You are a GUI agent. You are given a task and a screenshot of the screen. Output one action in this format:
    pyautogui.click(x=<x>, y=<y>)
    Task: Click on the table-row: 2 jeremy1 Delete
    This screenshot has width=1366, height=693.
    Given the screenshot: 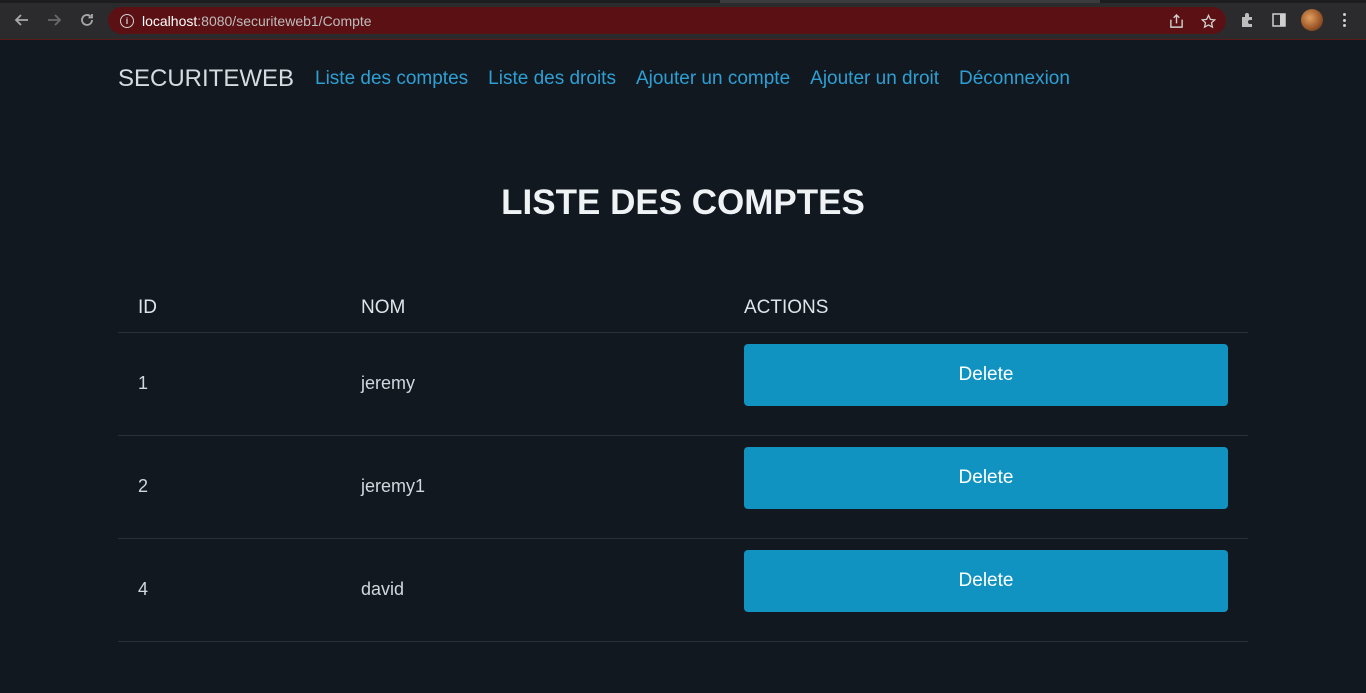 What is the action you would take?
    pyautogui.click(x=683, y=487)
    